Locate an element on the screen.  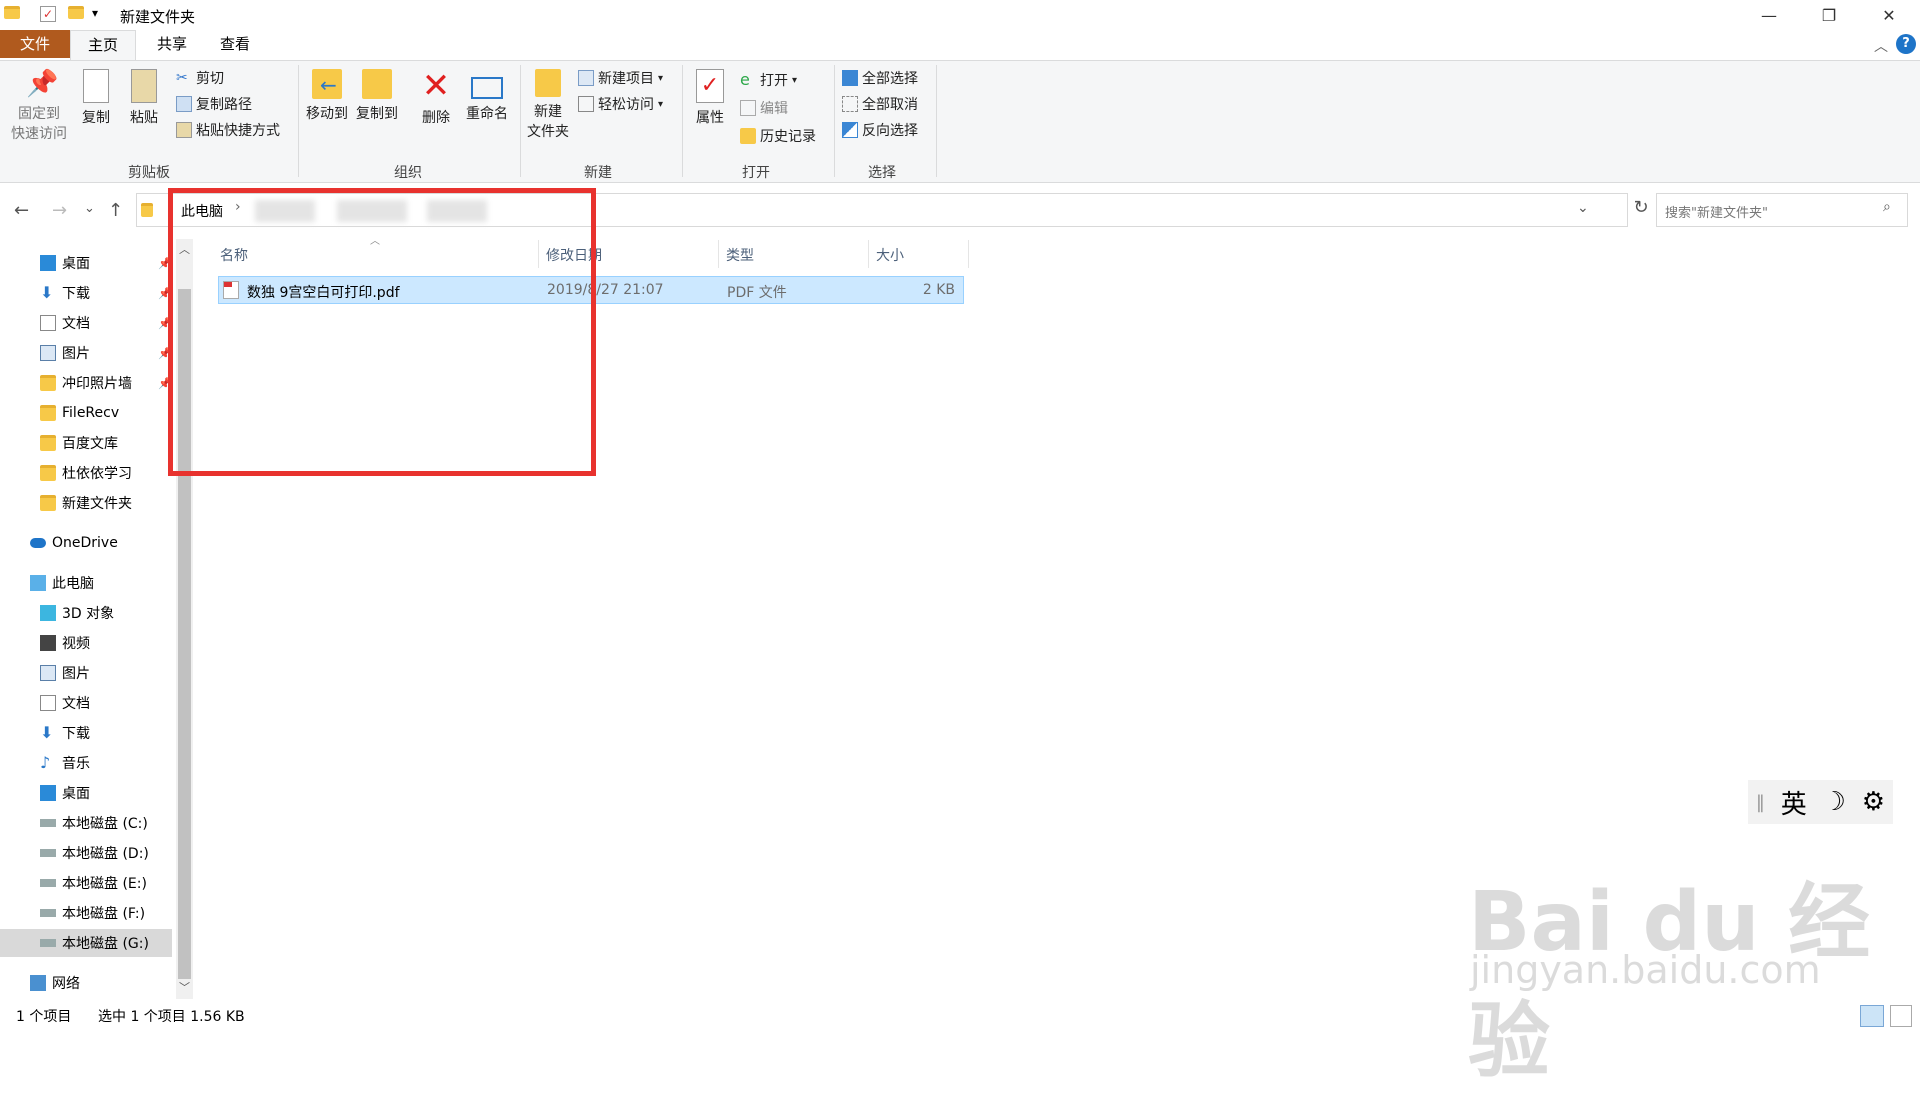
ime-language-toggle: 英 is located at coordinates (1794, 802).